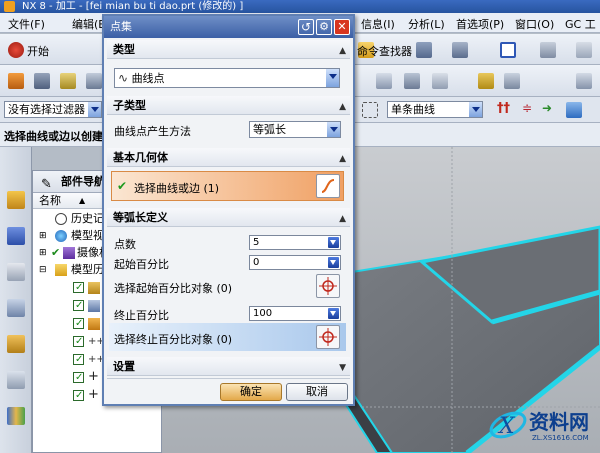  I want to click on menu-file: 文件(F), so click(26, 24).